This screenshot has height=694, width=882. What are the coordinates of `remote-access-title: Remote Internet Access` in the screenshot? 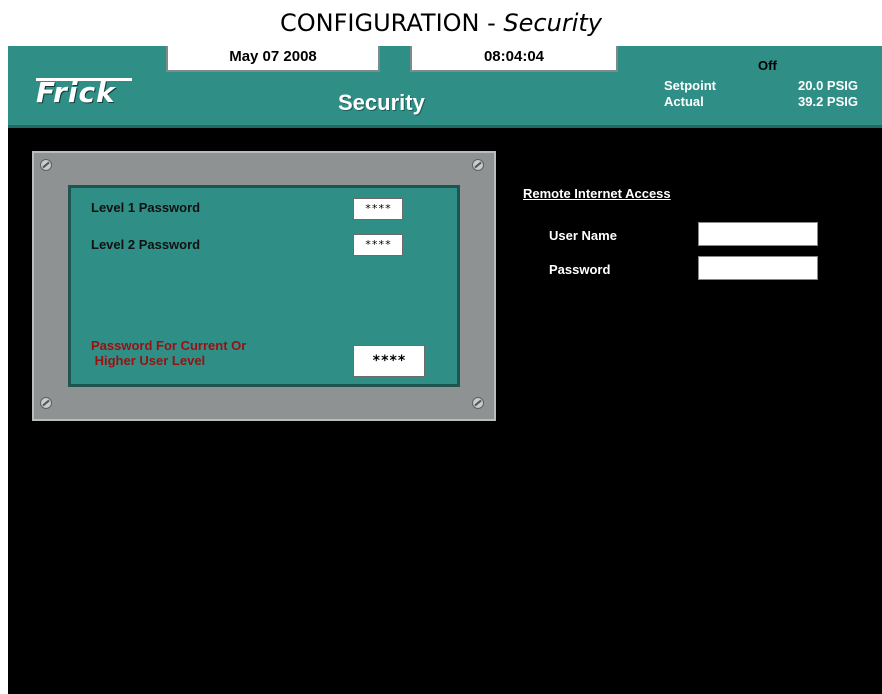 It's located at (597, 193).